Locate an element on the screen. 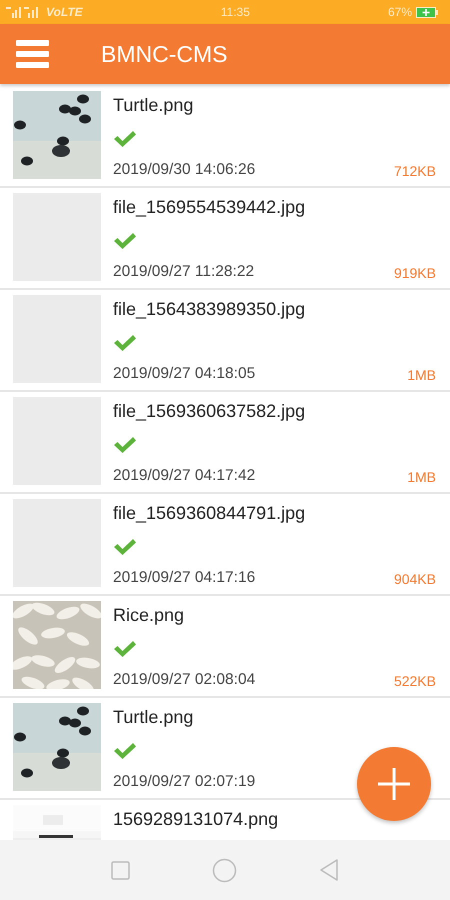 Image resolution: width=450 pixels, height=900 pixels. network-label: VoLTE is located at coordinates (64, 12).